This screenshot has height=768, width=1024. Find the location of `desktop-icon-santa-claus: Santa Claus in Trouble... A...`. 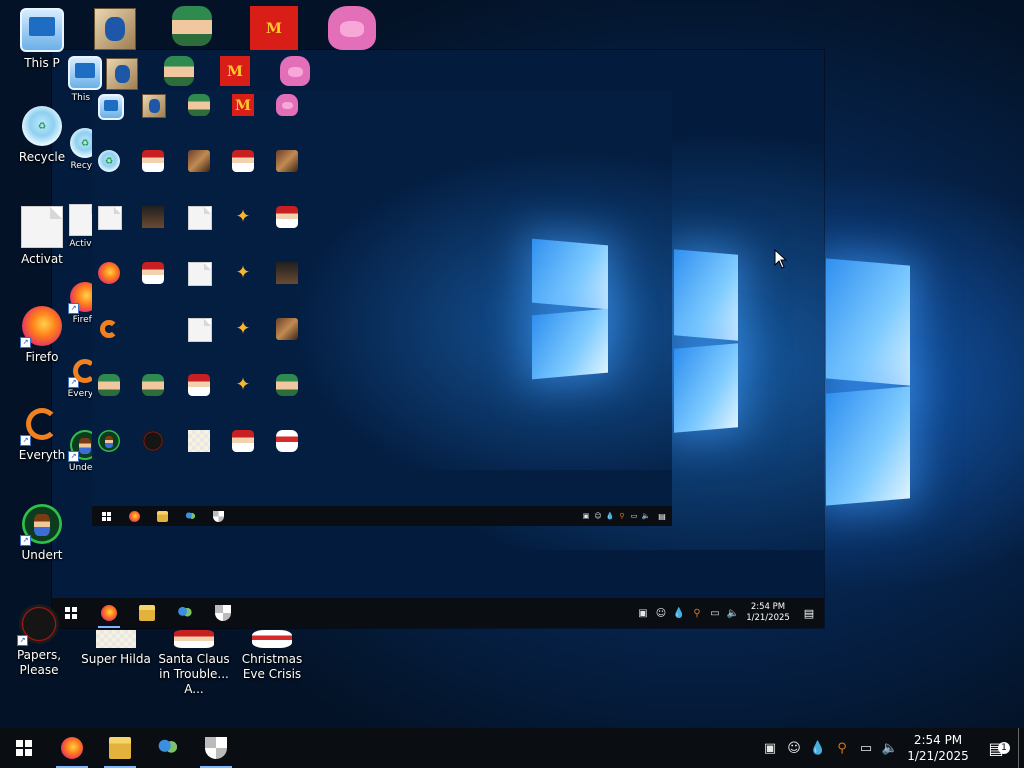

desktop-icon-santa-claus: Santa Claus in Trouble... A... is located at coordinates (194, 663).